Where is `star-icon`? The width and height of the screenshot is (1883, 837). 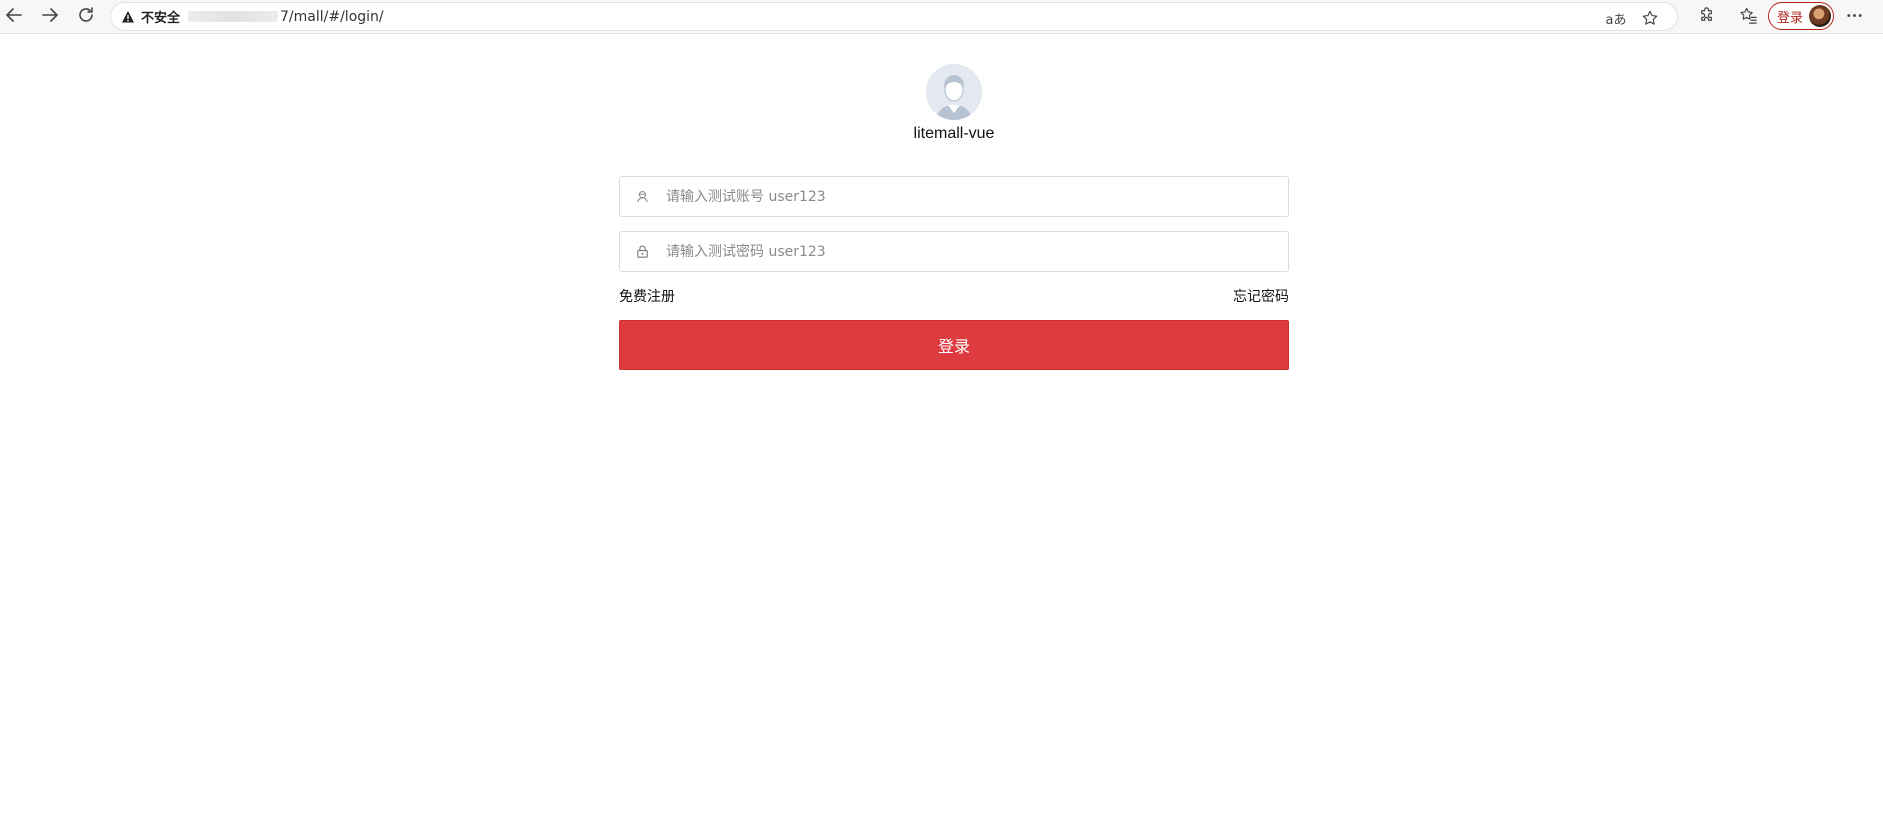 star-icon is located at coordinates (1650, 18).